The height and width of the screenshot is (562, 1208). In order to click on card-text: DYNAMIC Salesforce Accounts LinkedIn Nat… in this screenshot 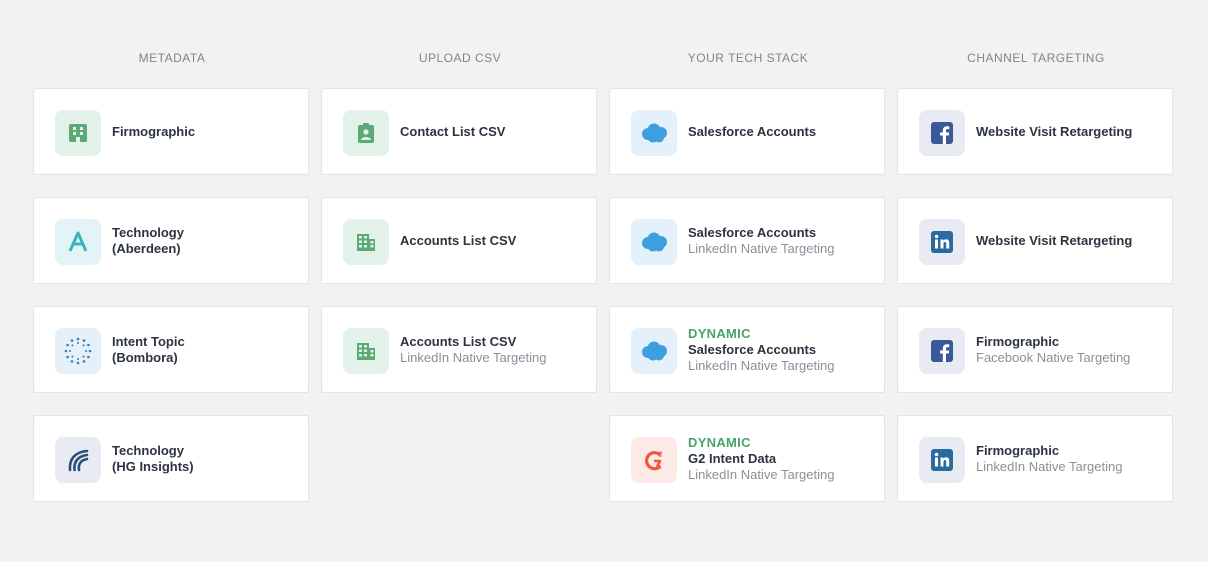, I will do `click(783, 350)`.